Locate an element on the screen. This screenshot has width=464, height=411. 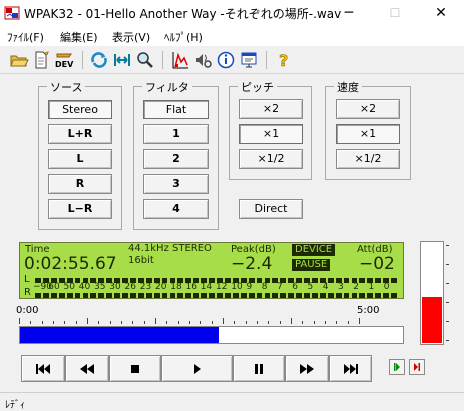
filter-flat-button: Flat is located at coordinates (176, 109).